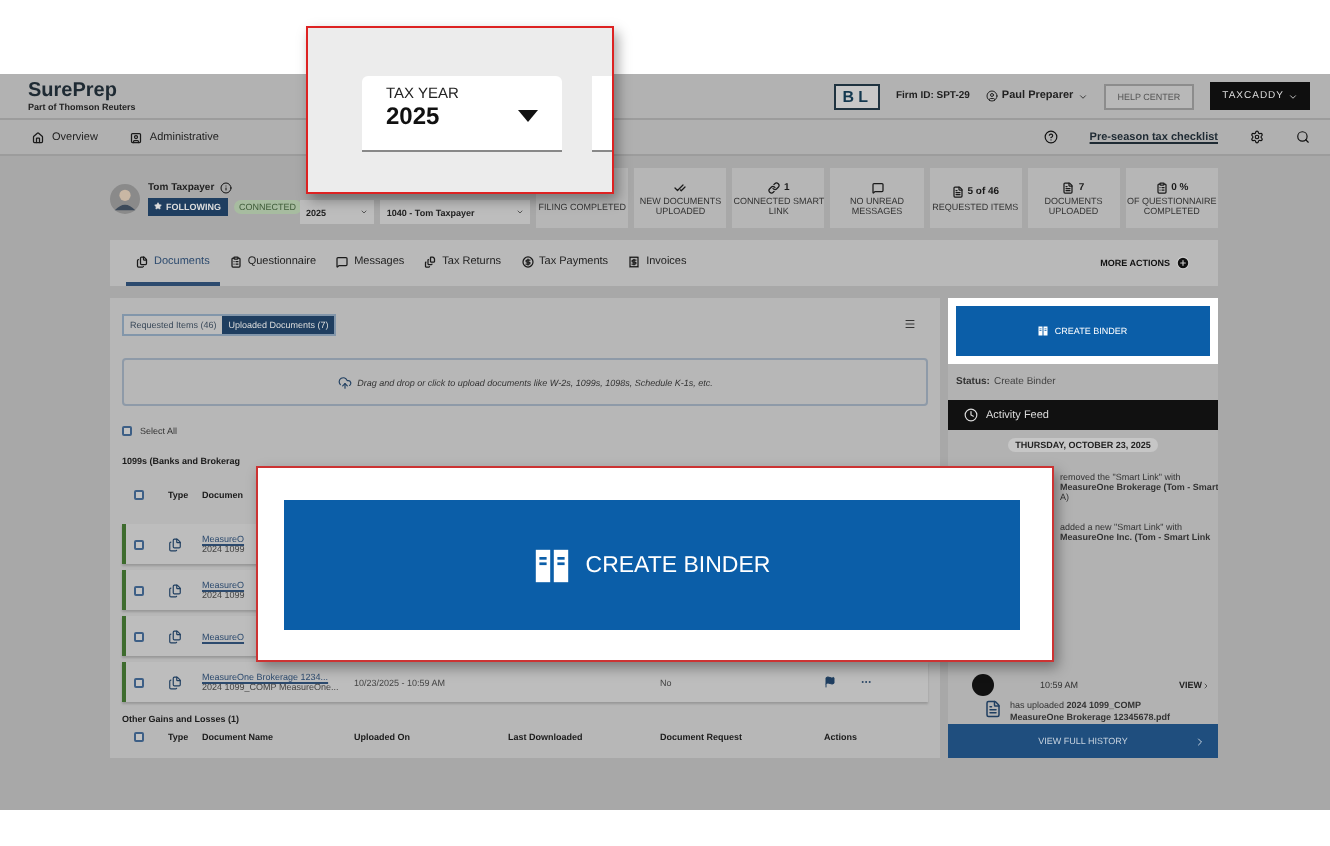 The image size is (1330, 846). Describe the element at coordinates (344, 382) in the screenshot. I see `cloud-upload-icon` at that location.